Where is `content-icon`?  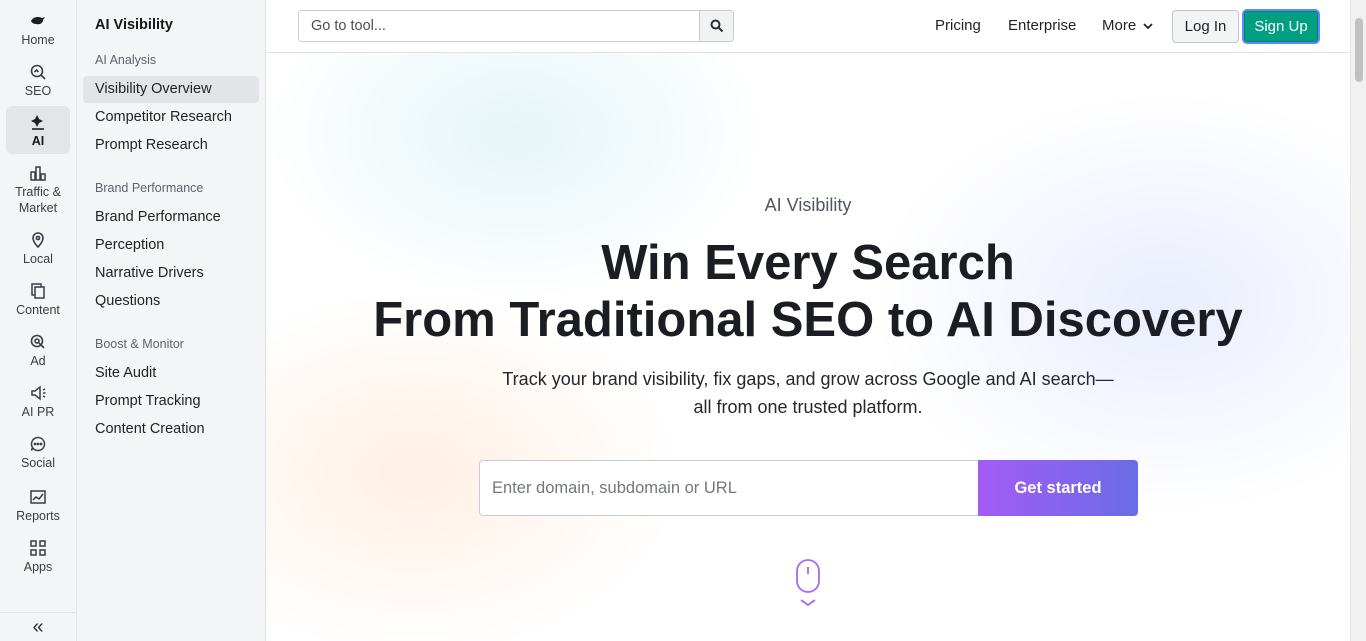
content-icon is located at coordinates (38, 291).